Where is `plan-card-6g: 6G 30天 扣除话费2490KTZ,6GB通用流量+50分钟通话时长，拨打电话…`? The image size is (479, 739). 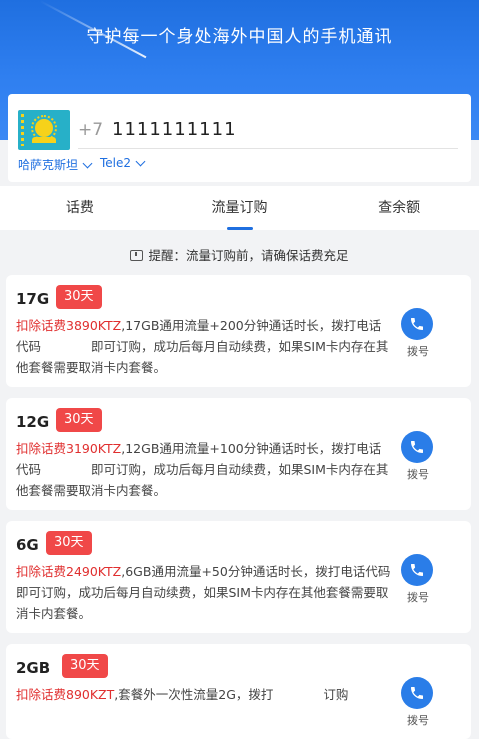
plan-card-6g: 6G 30天 扣除话费2490KTZ,6GB通用流量+50分钟通话时长，拨打电话… is located at coordinates (238, 577).